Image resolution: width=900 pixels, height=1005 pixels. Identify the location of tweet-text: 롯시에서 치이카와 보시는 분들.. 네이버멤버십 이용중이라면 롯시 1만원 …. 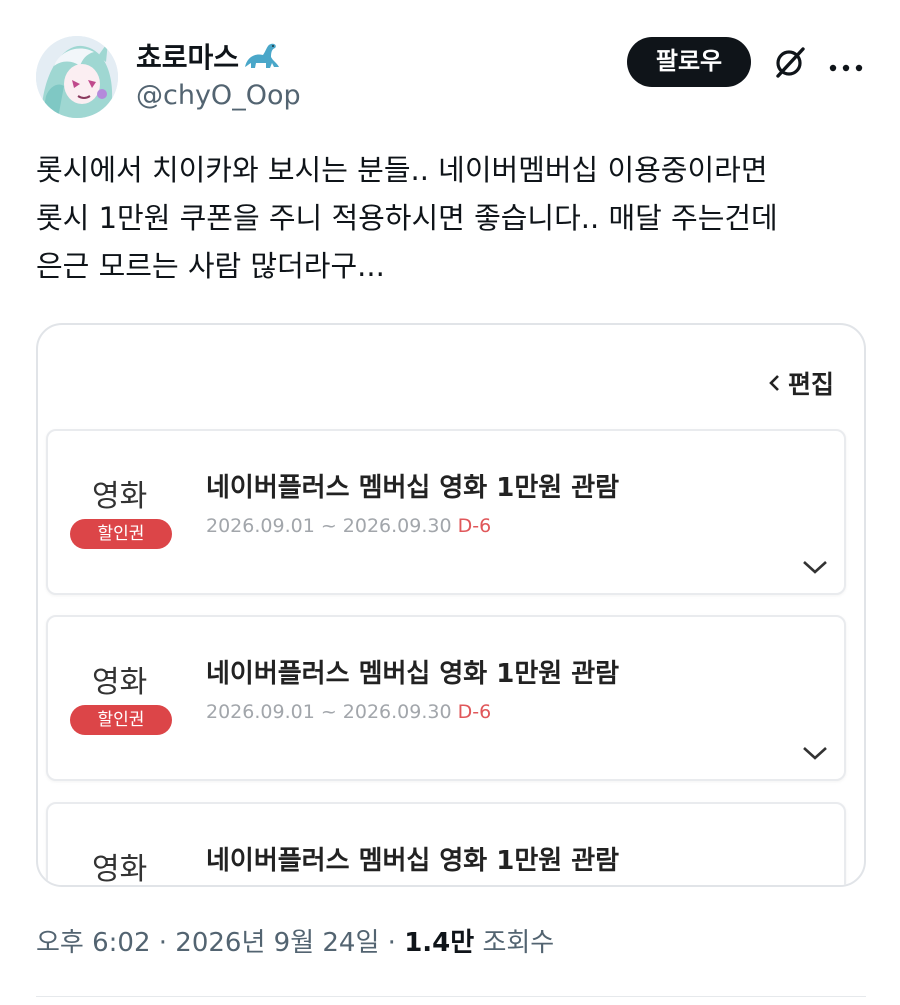
(451, 218).